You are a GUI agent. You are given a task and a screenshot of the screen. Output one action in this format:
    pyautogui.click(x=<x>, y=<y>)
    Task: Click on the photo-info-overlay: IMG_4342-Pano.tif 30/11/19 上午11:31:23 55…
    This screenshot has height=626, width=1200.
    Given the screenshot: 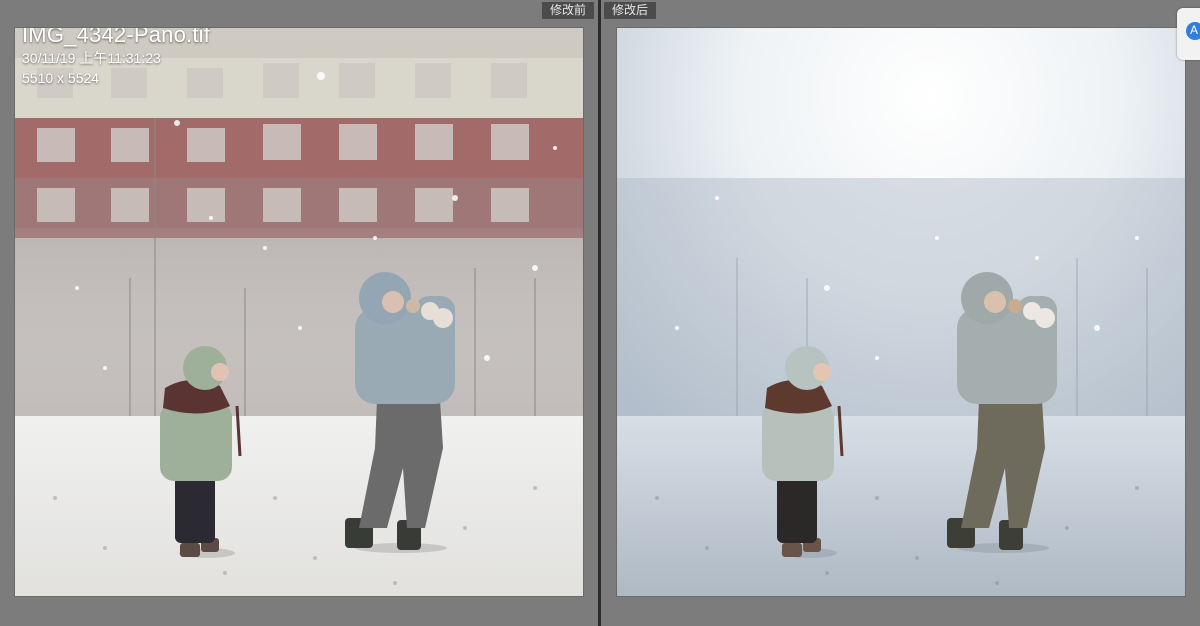 What is the action you would take?
    pyautogui.click(x=116, y=58)
    